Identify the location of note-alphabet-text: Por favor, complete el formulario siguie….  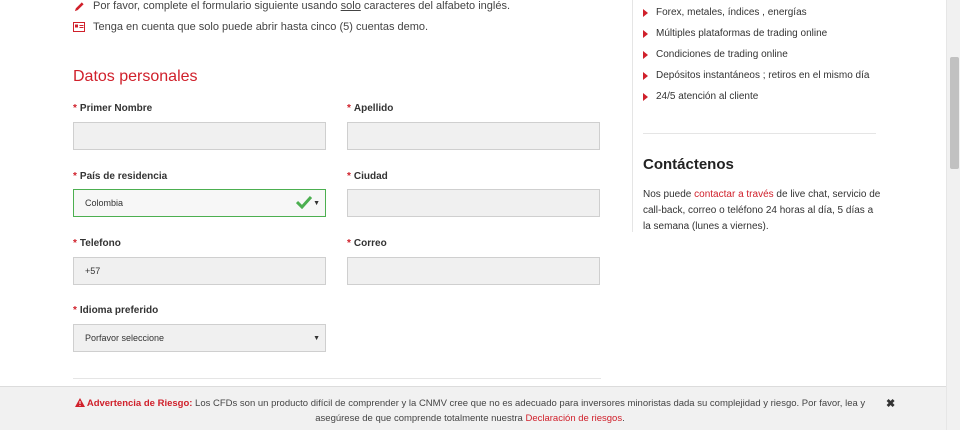
(302, 6).